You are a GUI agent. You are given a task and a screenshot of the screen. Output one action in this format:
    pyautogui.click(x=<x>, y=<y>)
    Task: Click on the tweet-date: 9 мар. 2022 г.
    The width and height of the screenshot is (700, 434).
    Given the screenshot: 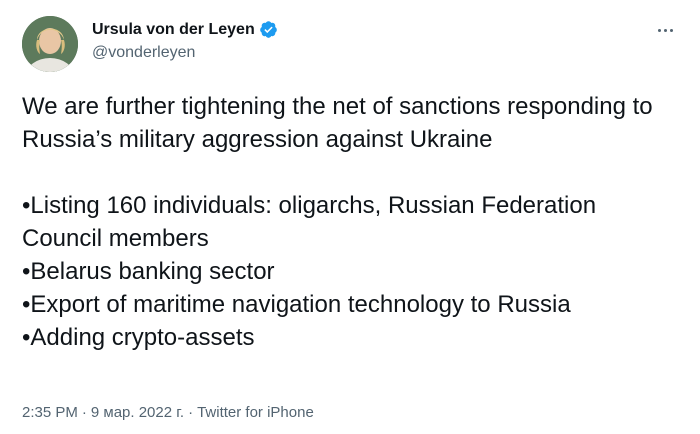 What is the action you would take?
    pyautogui.click(x=137, y=412)
    